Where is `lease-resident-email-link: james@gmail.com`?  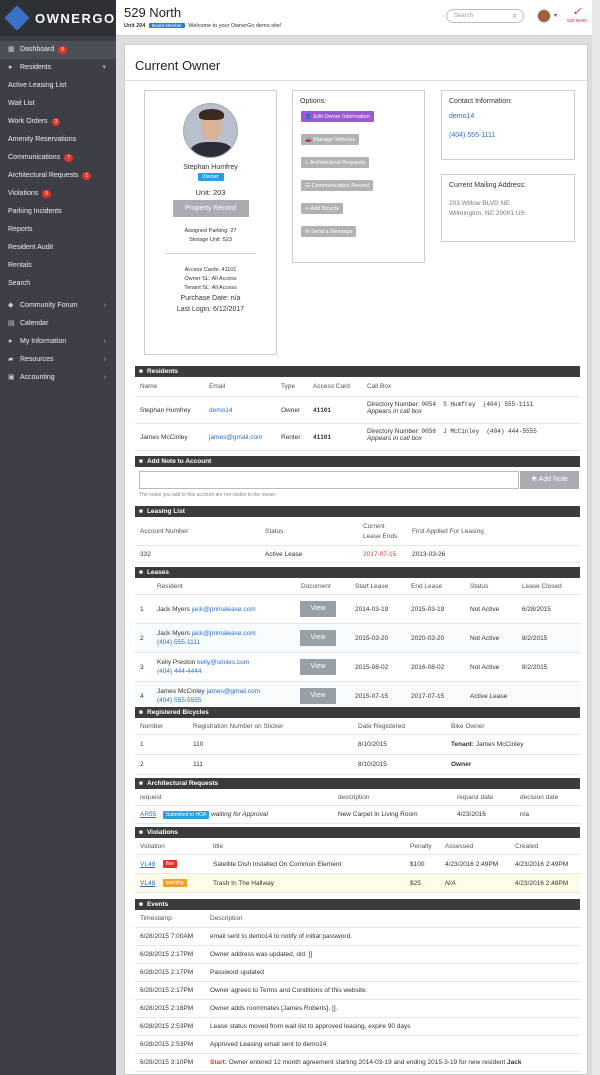
lease-resident-email-link: james@gmail.com is located at coordinates (234, 691).